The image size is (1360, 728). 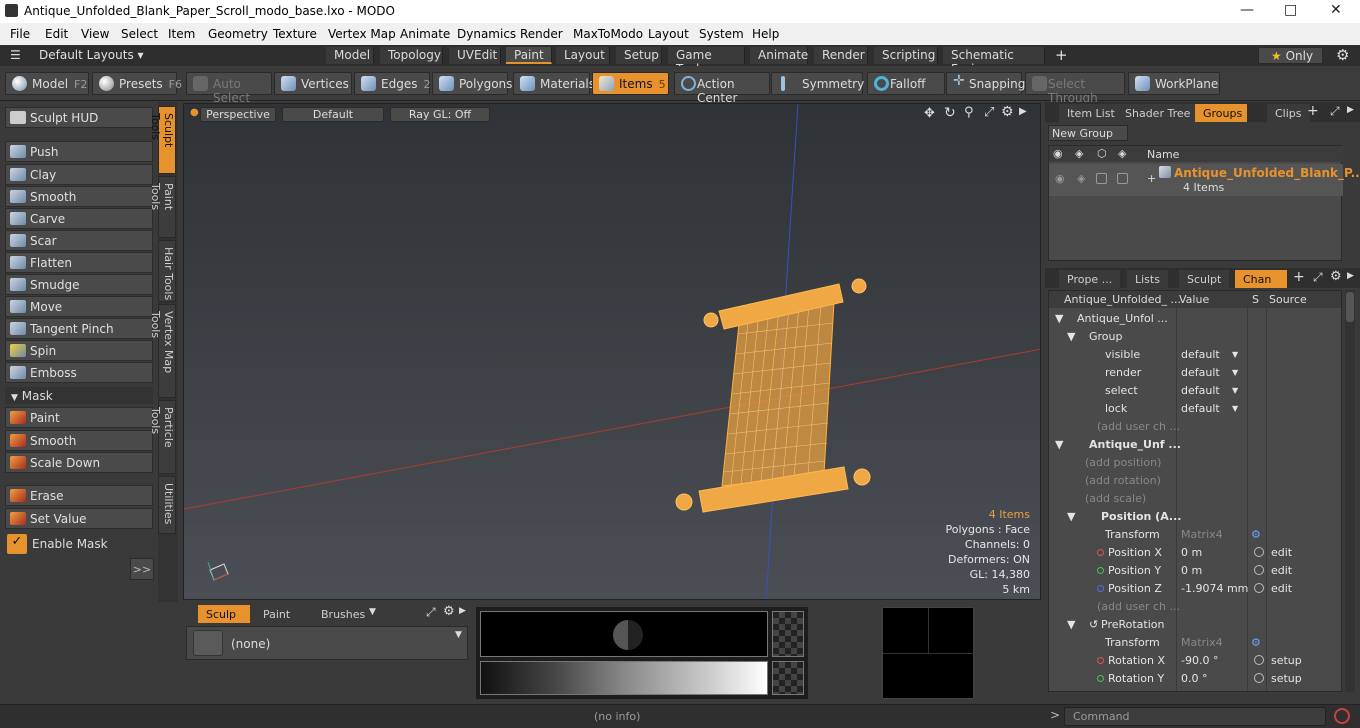 I want to click on menu-dynamics: Dynamics, so click(x=486, y=34).